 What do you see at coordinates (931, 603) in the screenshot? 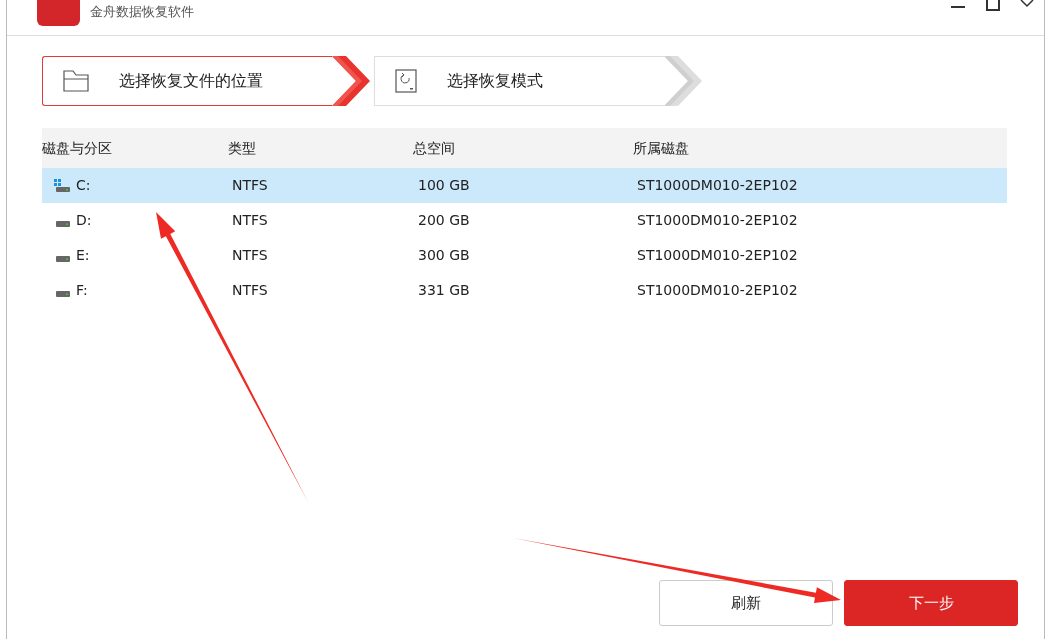
I see `next-button: 下一步` at bounding box center [931, 603].